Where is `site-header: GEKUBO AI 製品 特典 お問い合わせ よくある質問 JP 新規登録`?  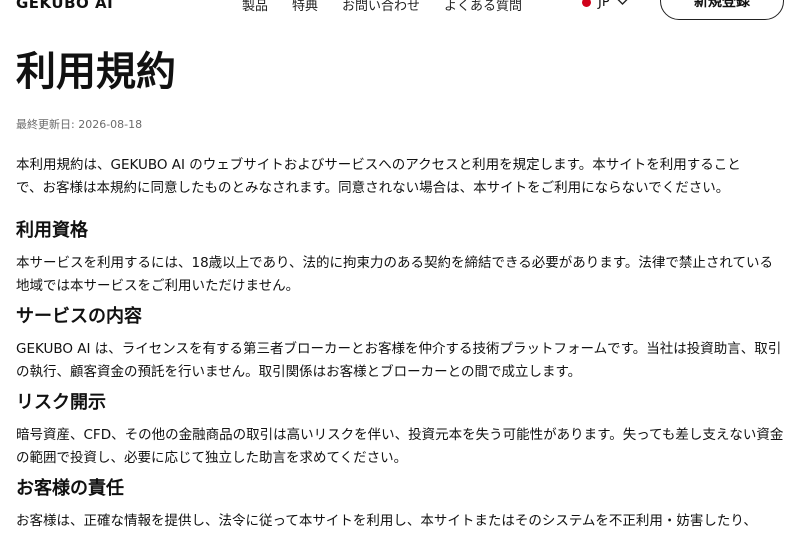 site-header: GEKUBO AI 製品 特典 お問い合わせ よくある質問 JP 新規登録 is located at coordinates (400, 11).